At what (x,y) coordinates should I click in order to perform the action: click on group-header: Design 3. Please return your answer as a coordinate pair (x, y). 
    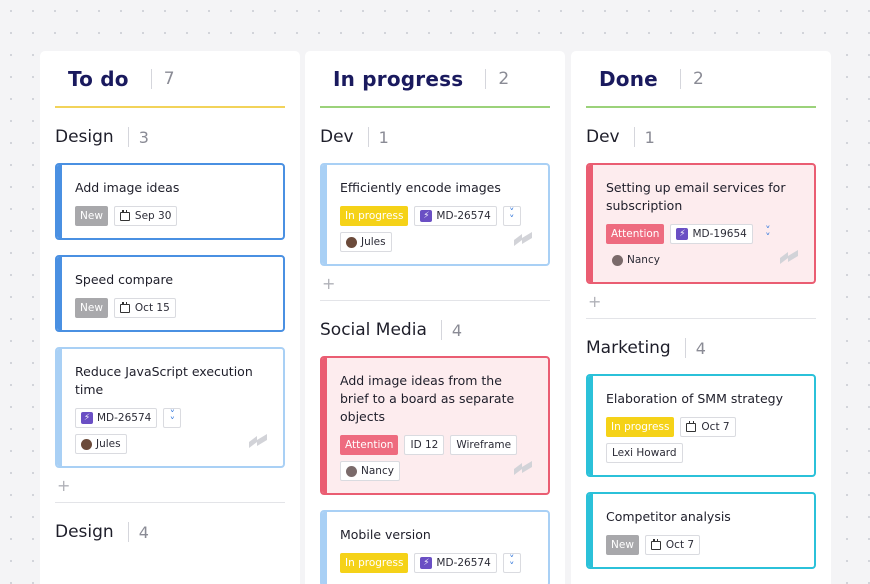
    Looking at the image, I should click on (170, 137).